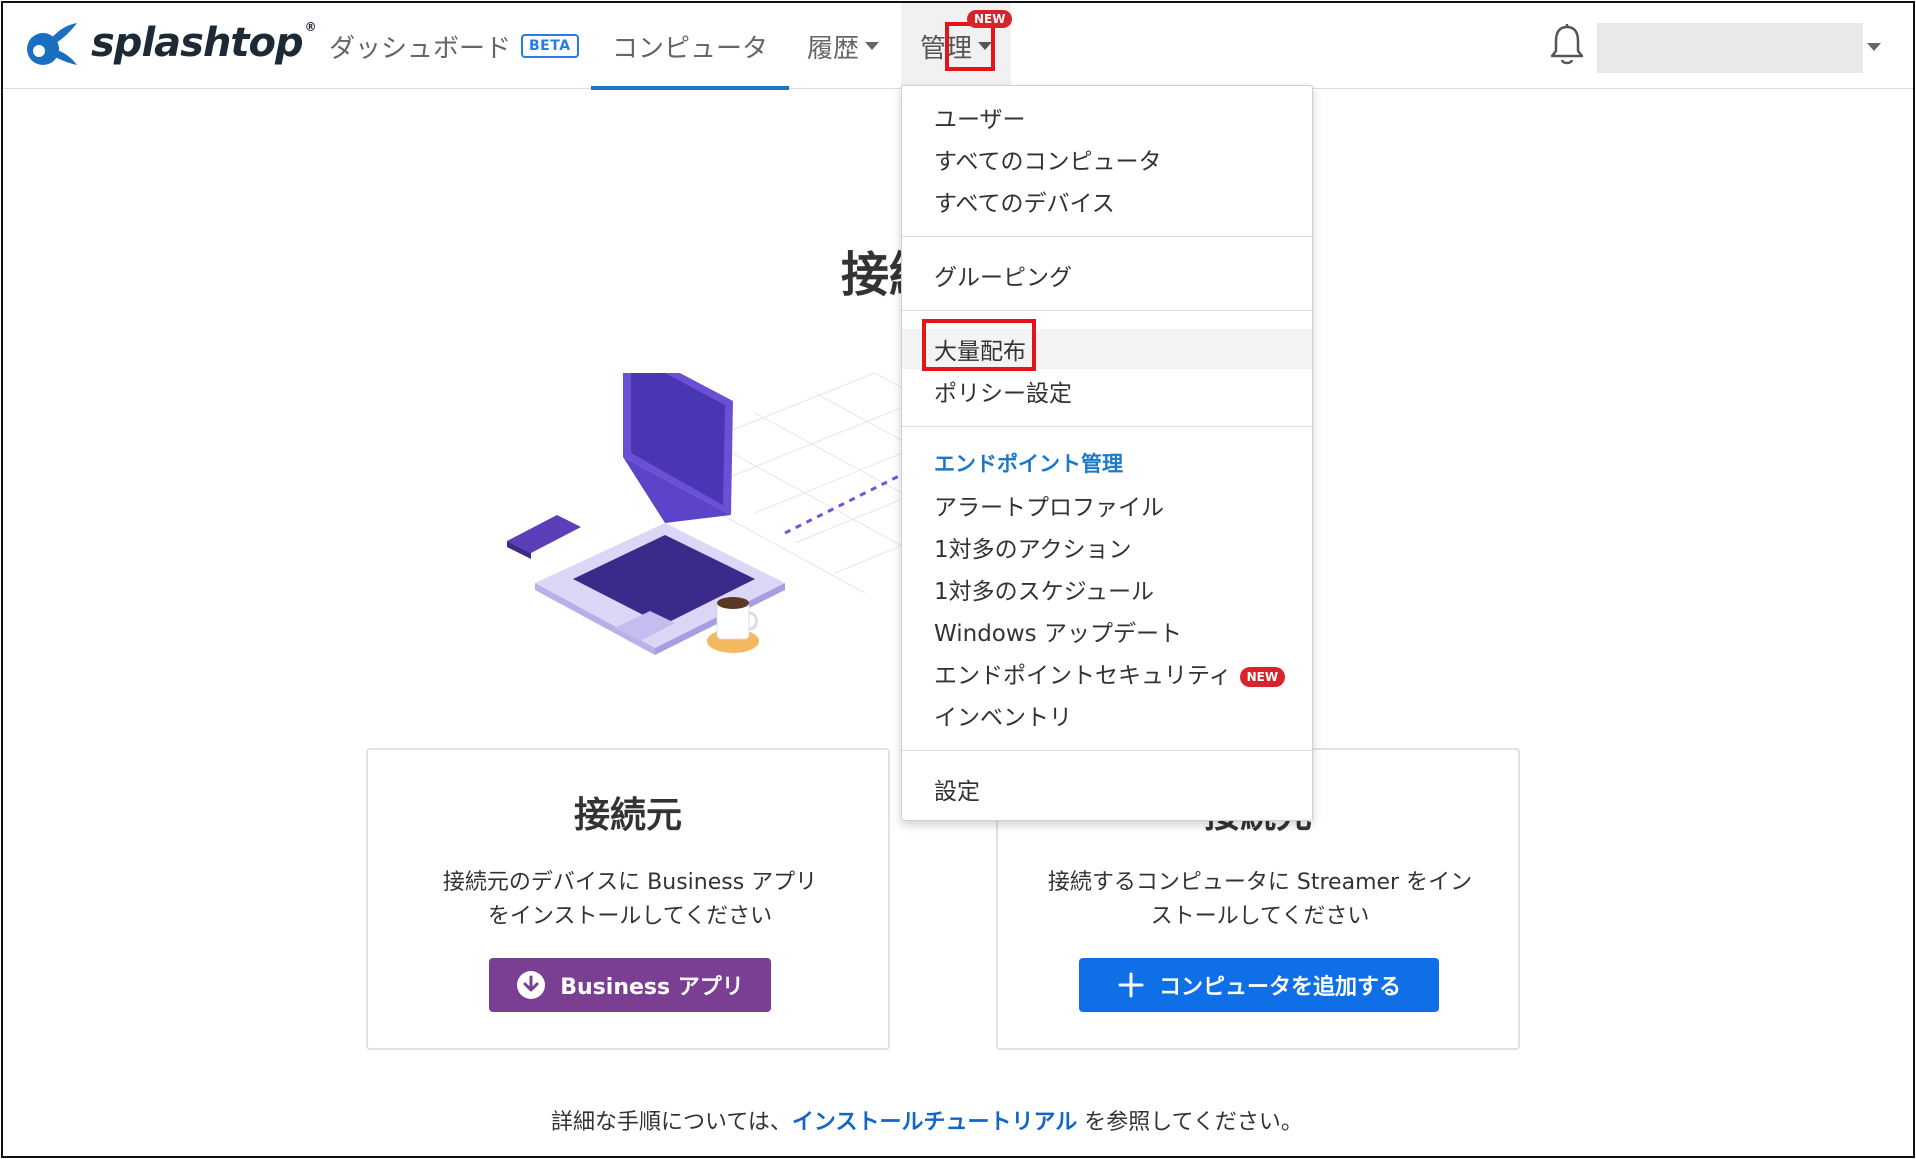 This screenshot has height=1159, width=1916. What do you see at coordinates (1003, 275) in the screenshot?
I see `menu-item-grouping: グルーピング` at bounding box center [1003, 275].